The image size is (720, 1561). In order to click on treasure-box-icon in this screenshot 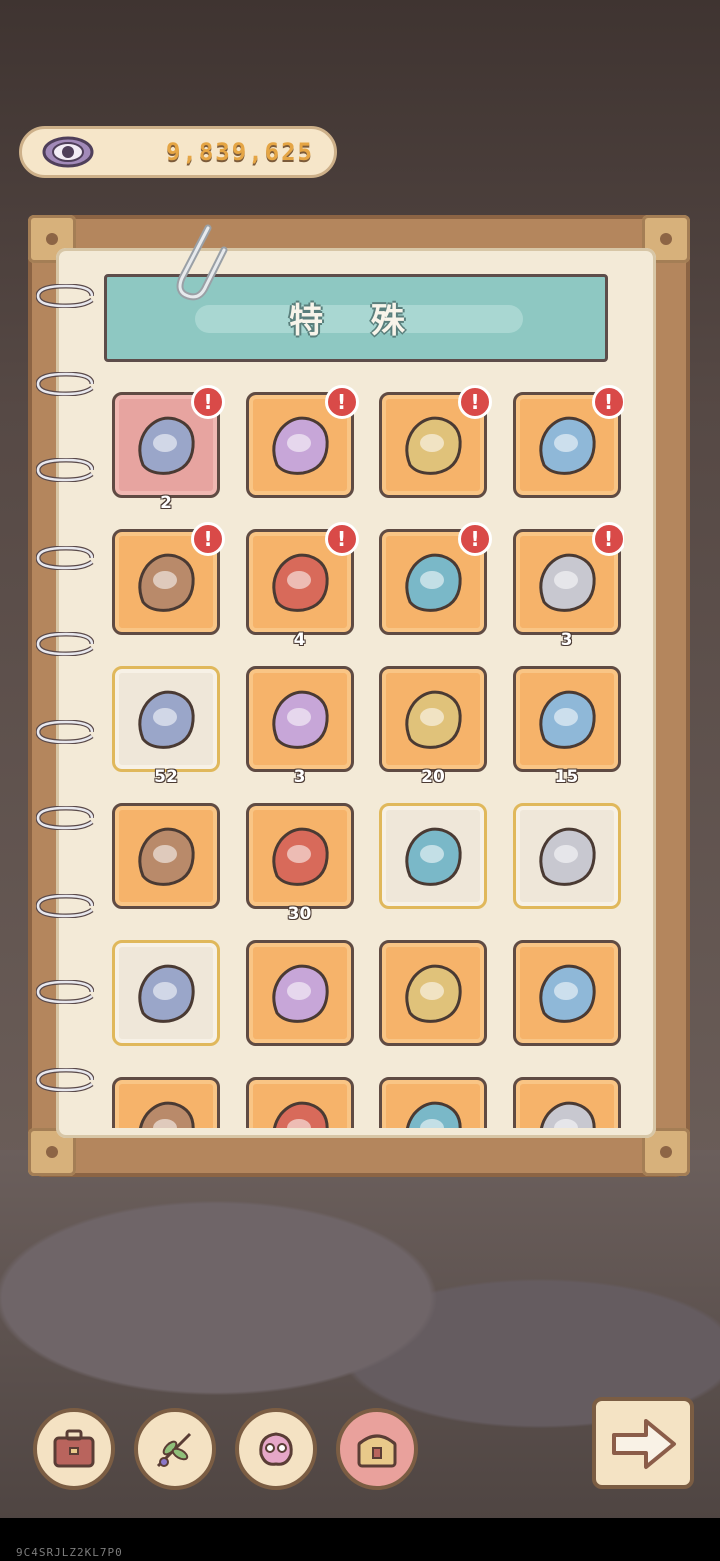, I will do `click(377, 1451)`.